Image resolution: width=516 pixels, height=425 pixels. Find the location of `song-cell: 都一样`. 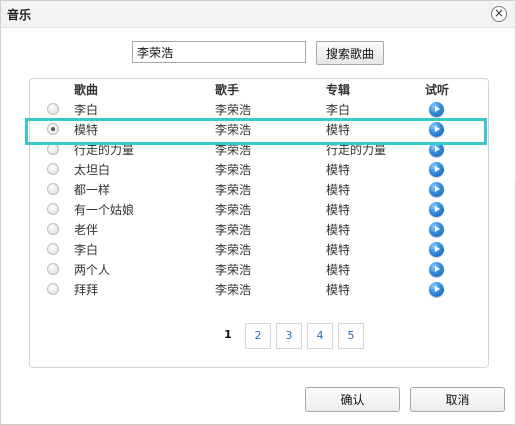

song-cell: 都一样 is located at coordinates (92, 190).